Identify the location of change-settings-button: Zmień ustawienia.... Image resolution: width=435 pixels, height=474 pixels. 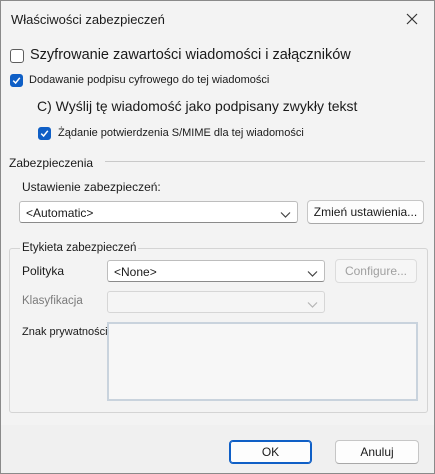
(365, 212).